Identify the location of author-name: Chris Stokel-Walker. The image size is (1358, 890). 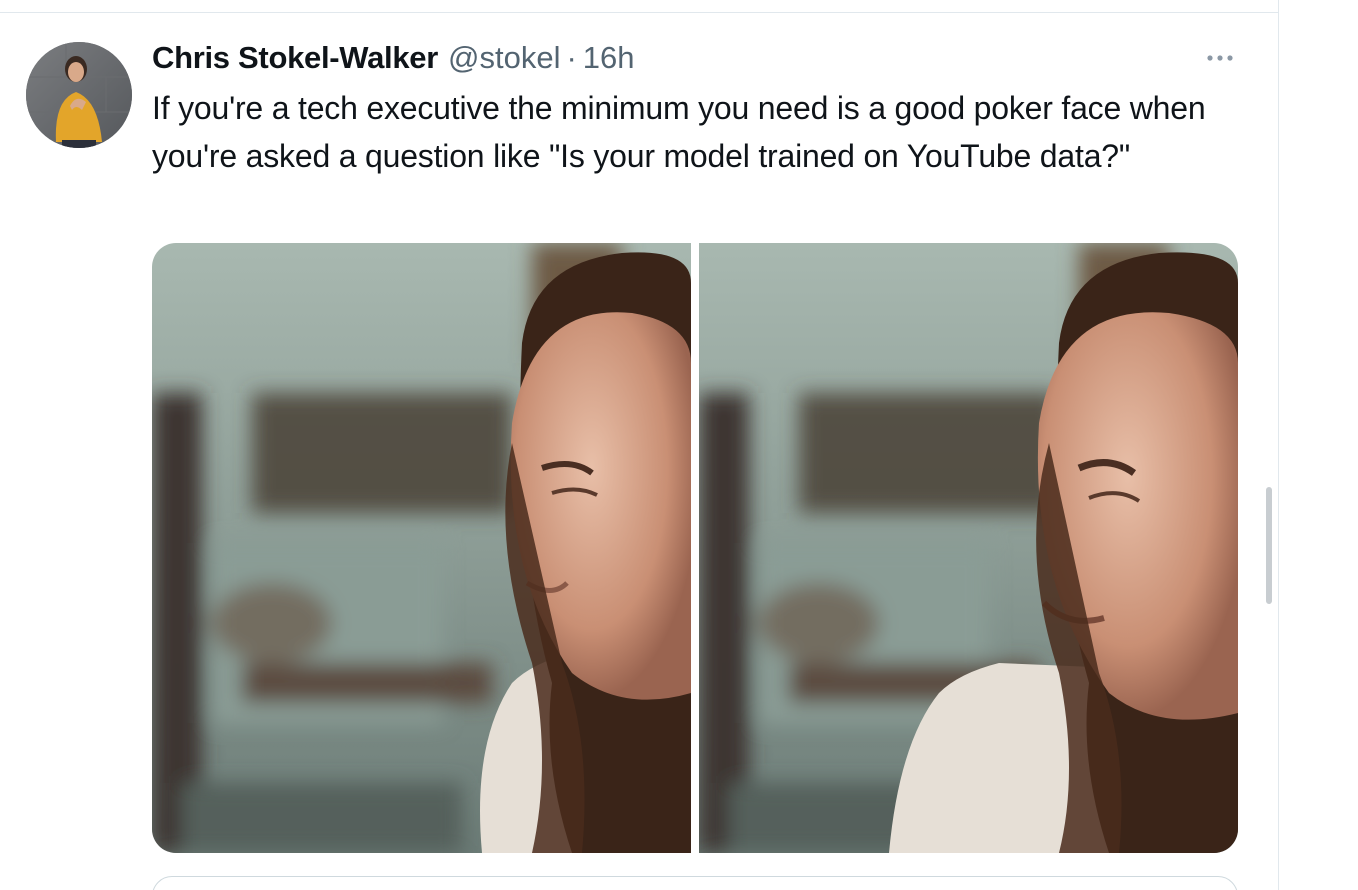
(295, 58).